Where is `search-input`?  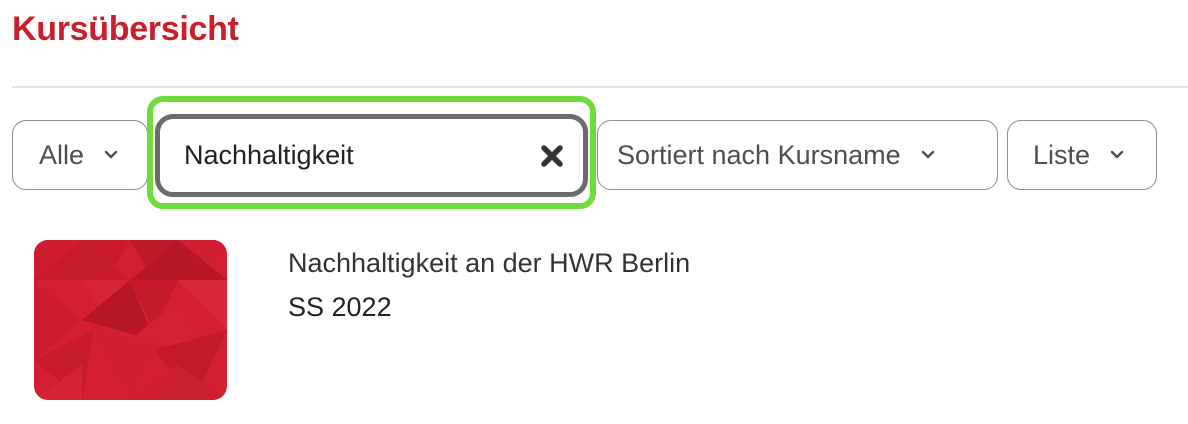
search-input is located at coordinates (349, 155).